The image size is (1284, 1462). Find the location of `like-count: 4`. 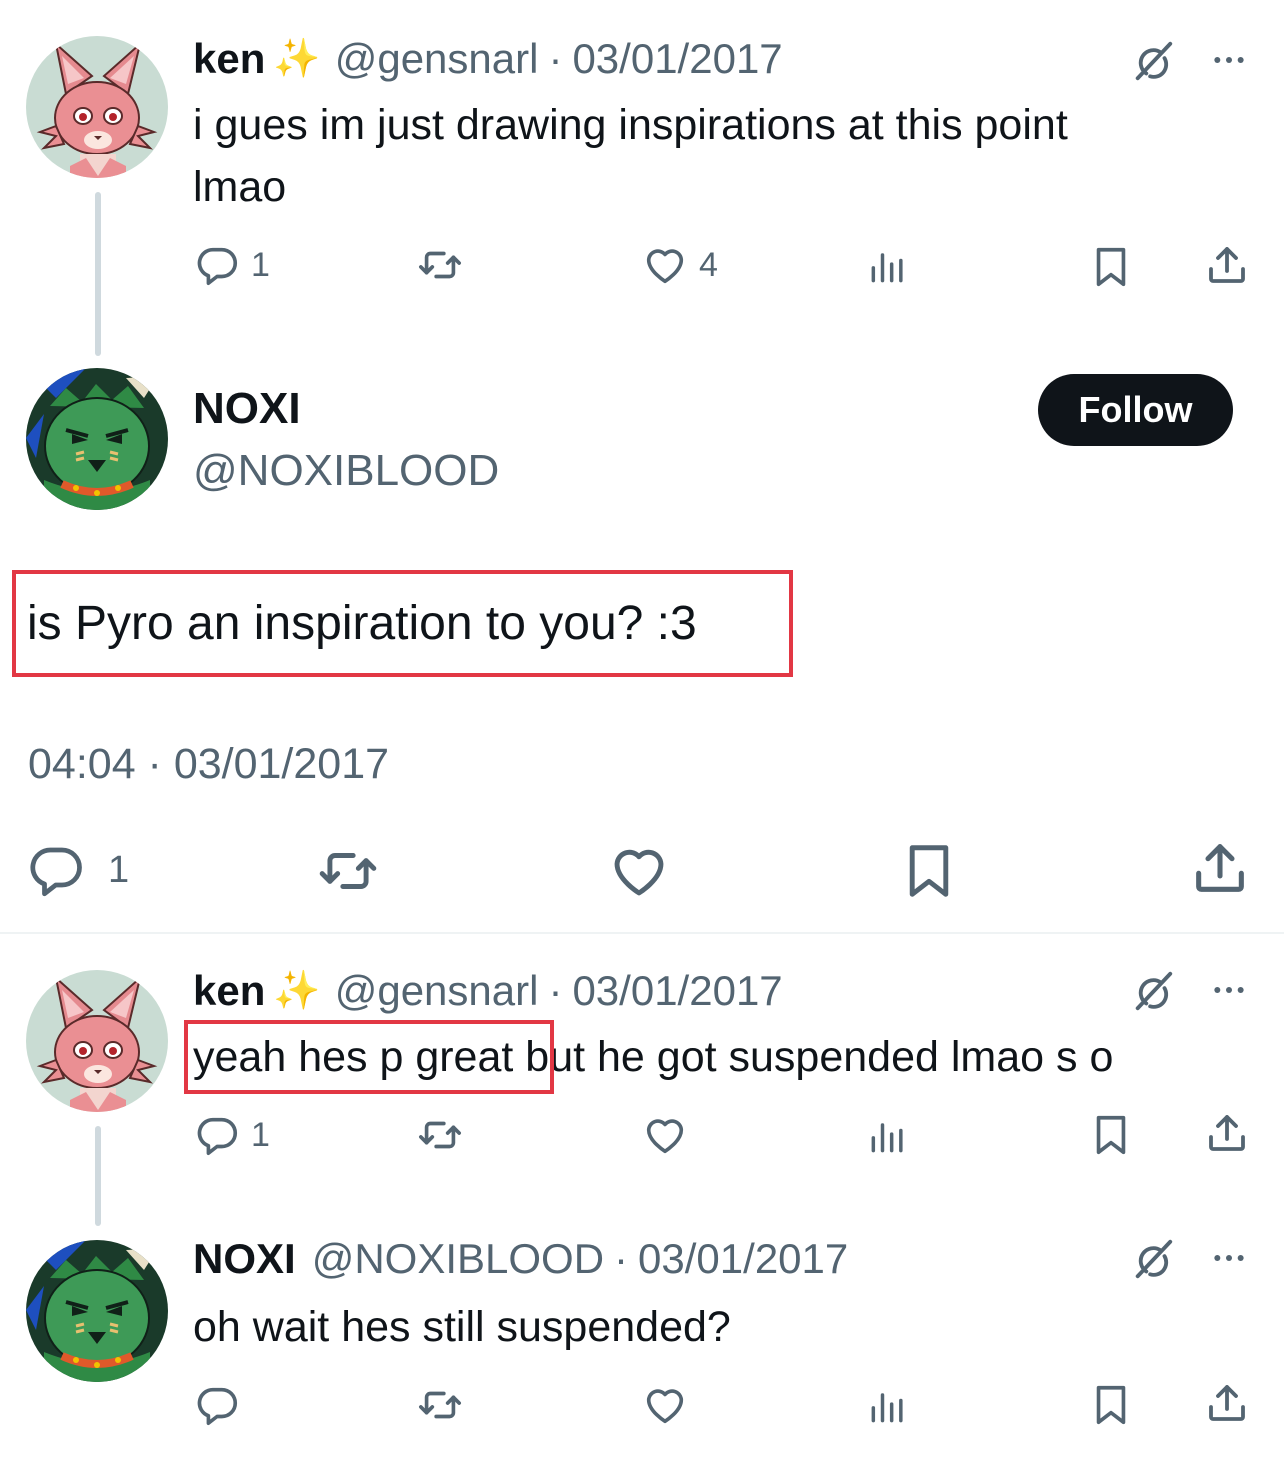

like-count: 4 is located at coordinates (708, 264).